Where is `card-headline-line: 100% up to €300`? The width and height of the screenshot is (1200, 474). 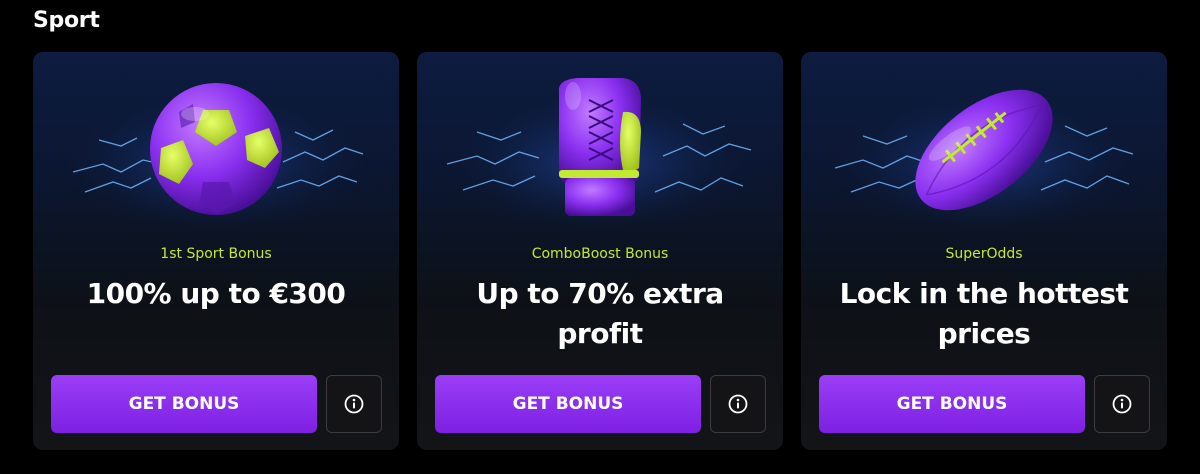 card-headline-line: 100% up to €300 is located at coordinates (216, 293).